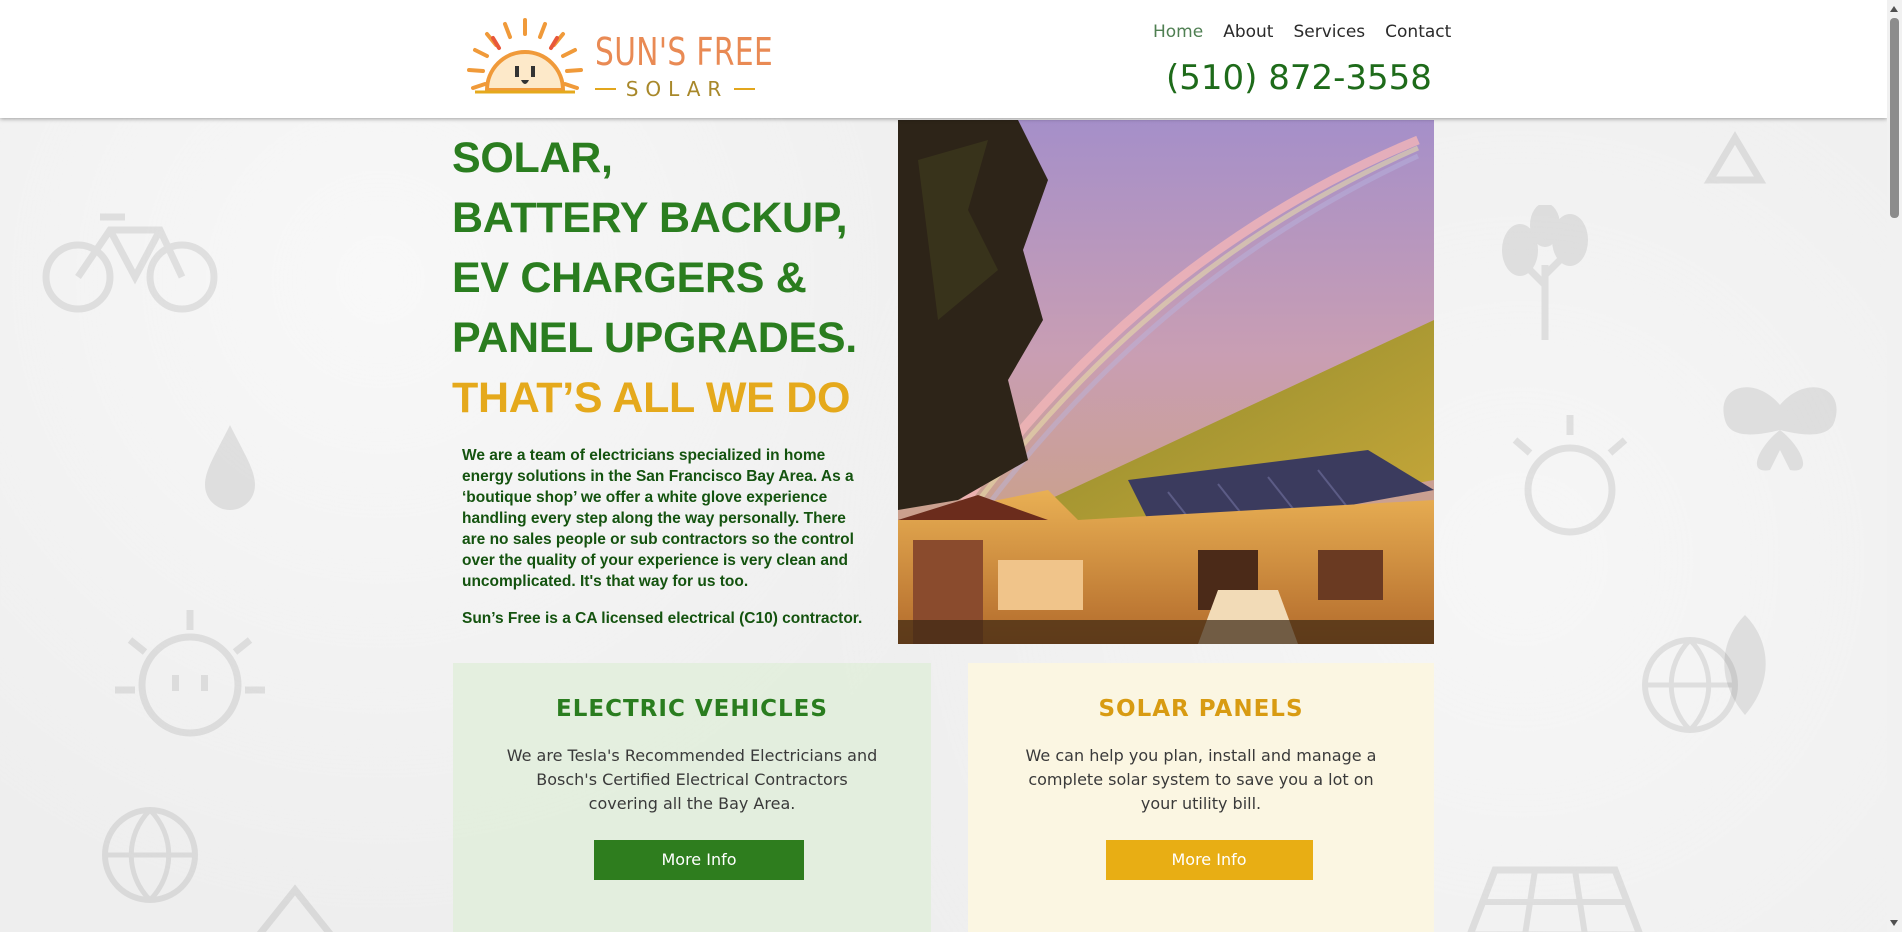 The height and width of the screenshot is (932, 1902). I want to click on hero-line: BATTERY BACKUP,, so click(650, 218).